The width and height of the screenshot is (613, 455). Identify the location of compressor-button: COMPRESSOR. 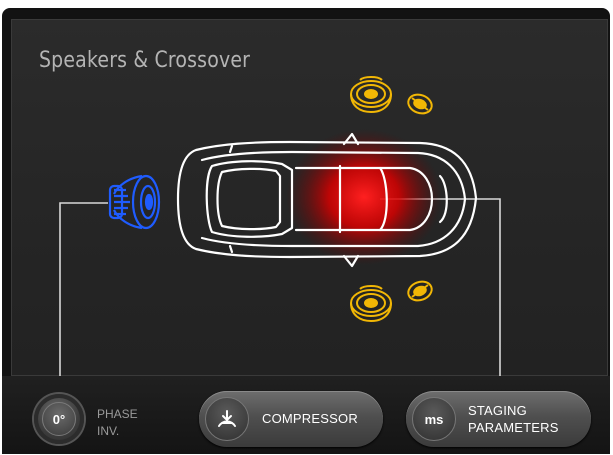
(291, 419).